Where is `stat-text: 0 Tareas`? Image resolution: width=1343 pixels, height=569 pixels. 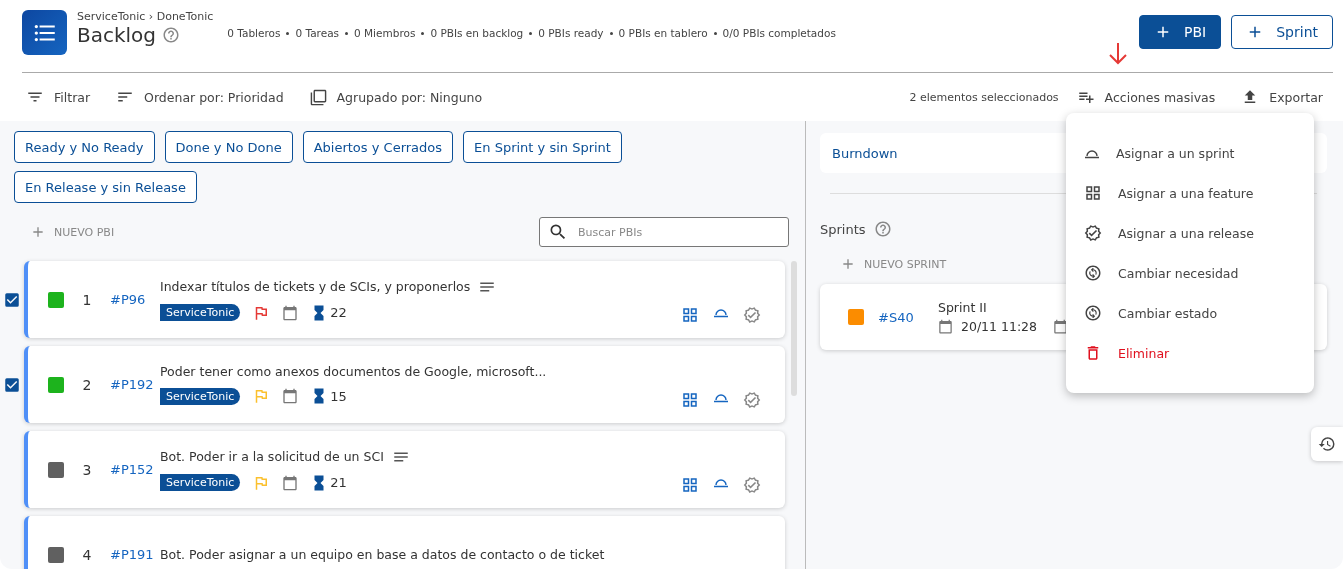
stat-text: 0 Tareas is located at coordinates (317, 33).